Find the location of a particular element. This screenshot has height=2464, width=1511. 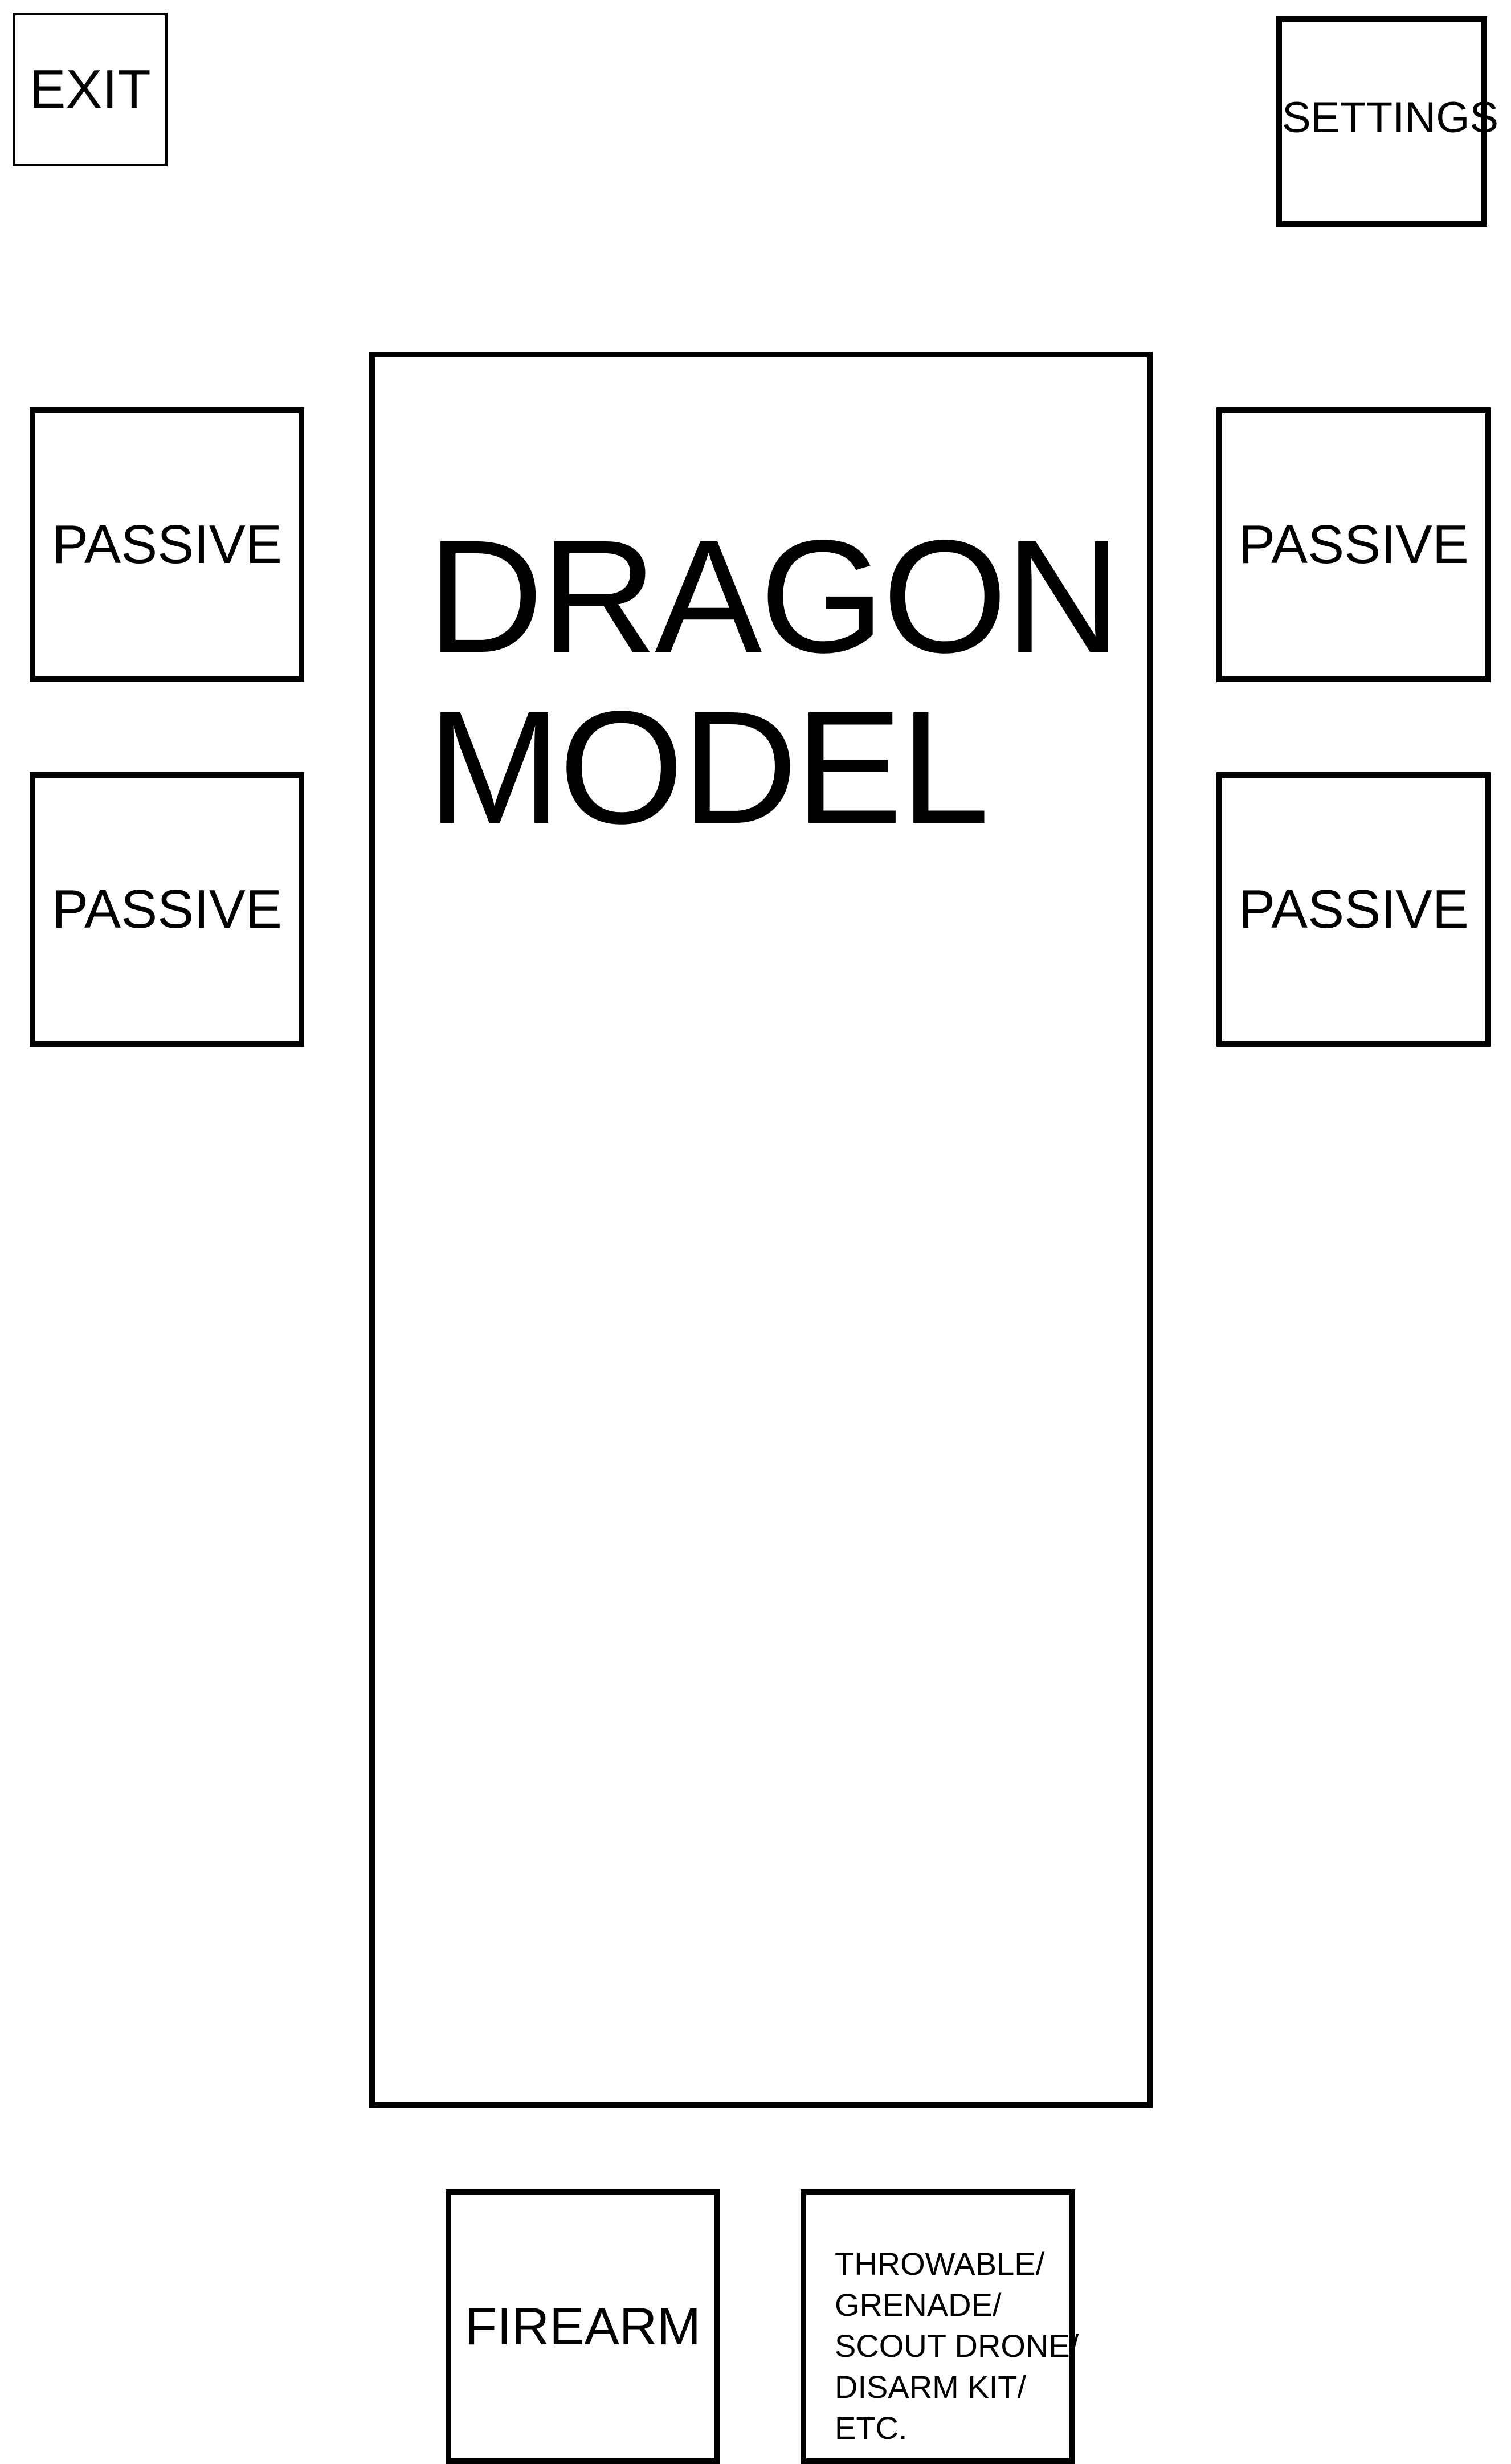

throwable-line: GRENADE/ is located at coordinates (918, 2305).